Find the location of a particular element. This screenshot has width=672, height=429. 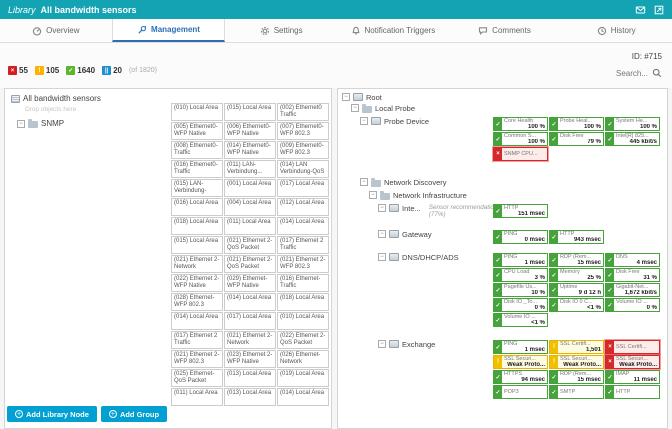

sensor-chip: ✓ HTTP 943 msec is located at coordinates (576, 237).